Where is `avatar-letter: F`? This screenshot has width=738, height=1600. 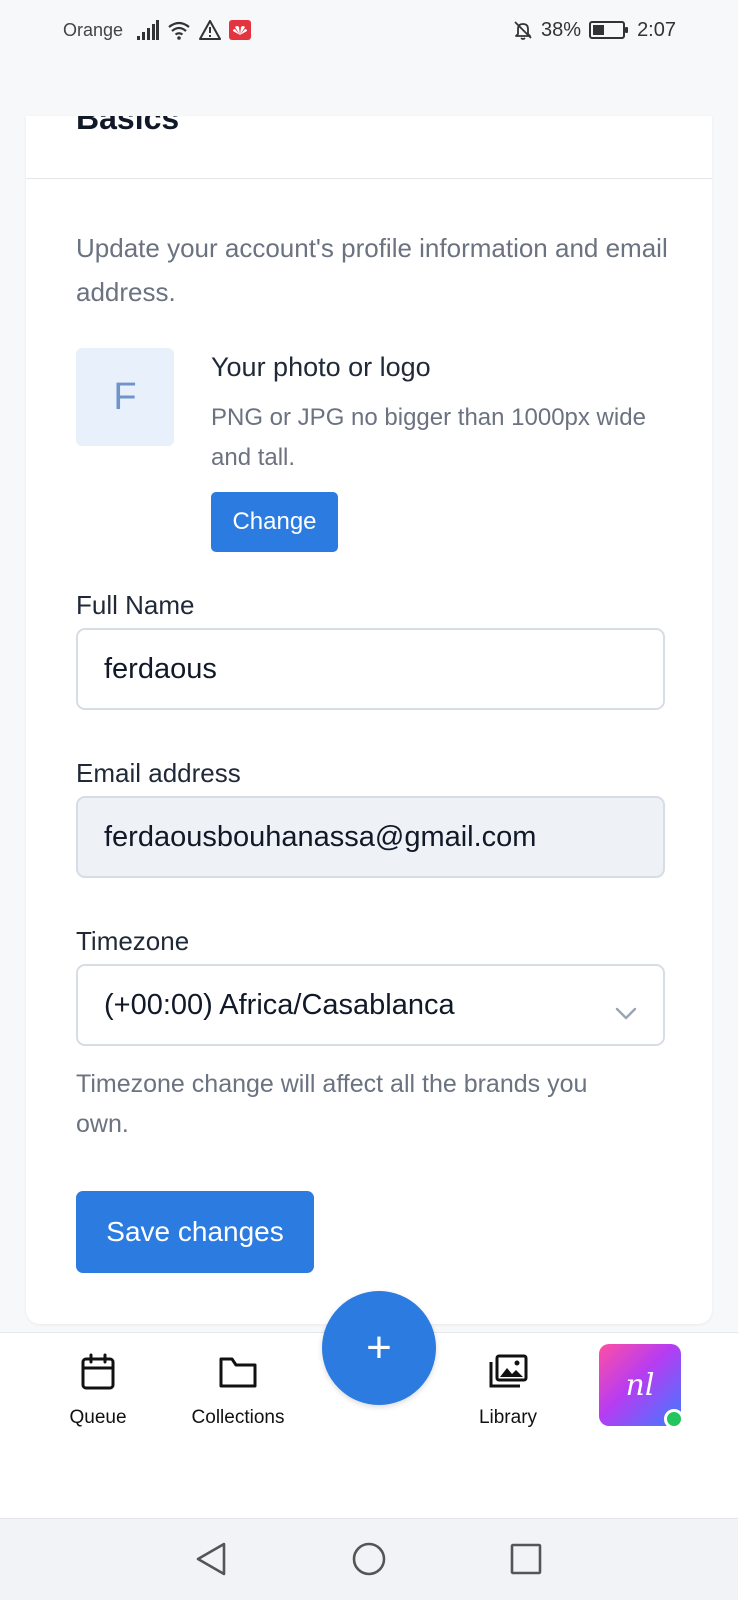 avatar-letter: F is located at coordinates (125, 396).